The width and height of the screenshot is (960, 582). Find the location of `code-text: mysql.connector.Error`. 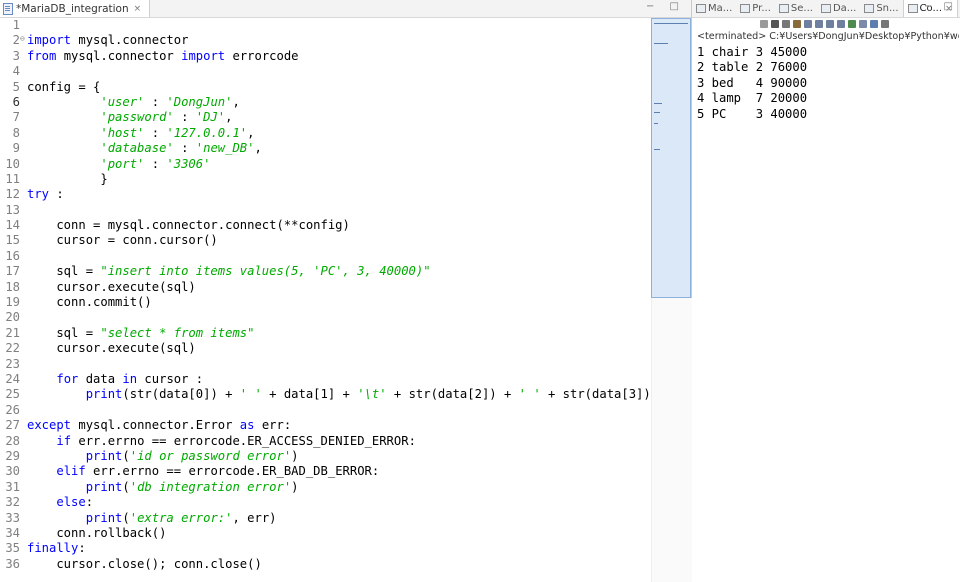

code-text: mysql.connector.Error is located at coordinates (155, 425).